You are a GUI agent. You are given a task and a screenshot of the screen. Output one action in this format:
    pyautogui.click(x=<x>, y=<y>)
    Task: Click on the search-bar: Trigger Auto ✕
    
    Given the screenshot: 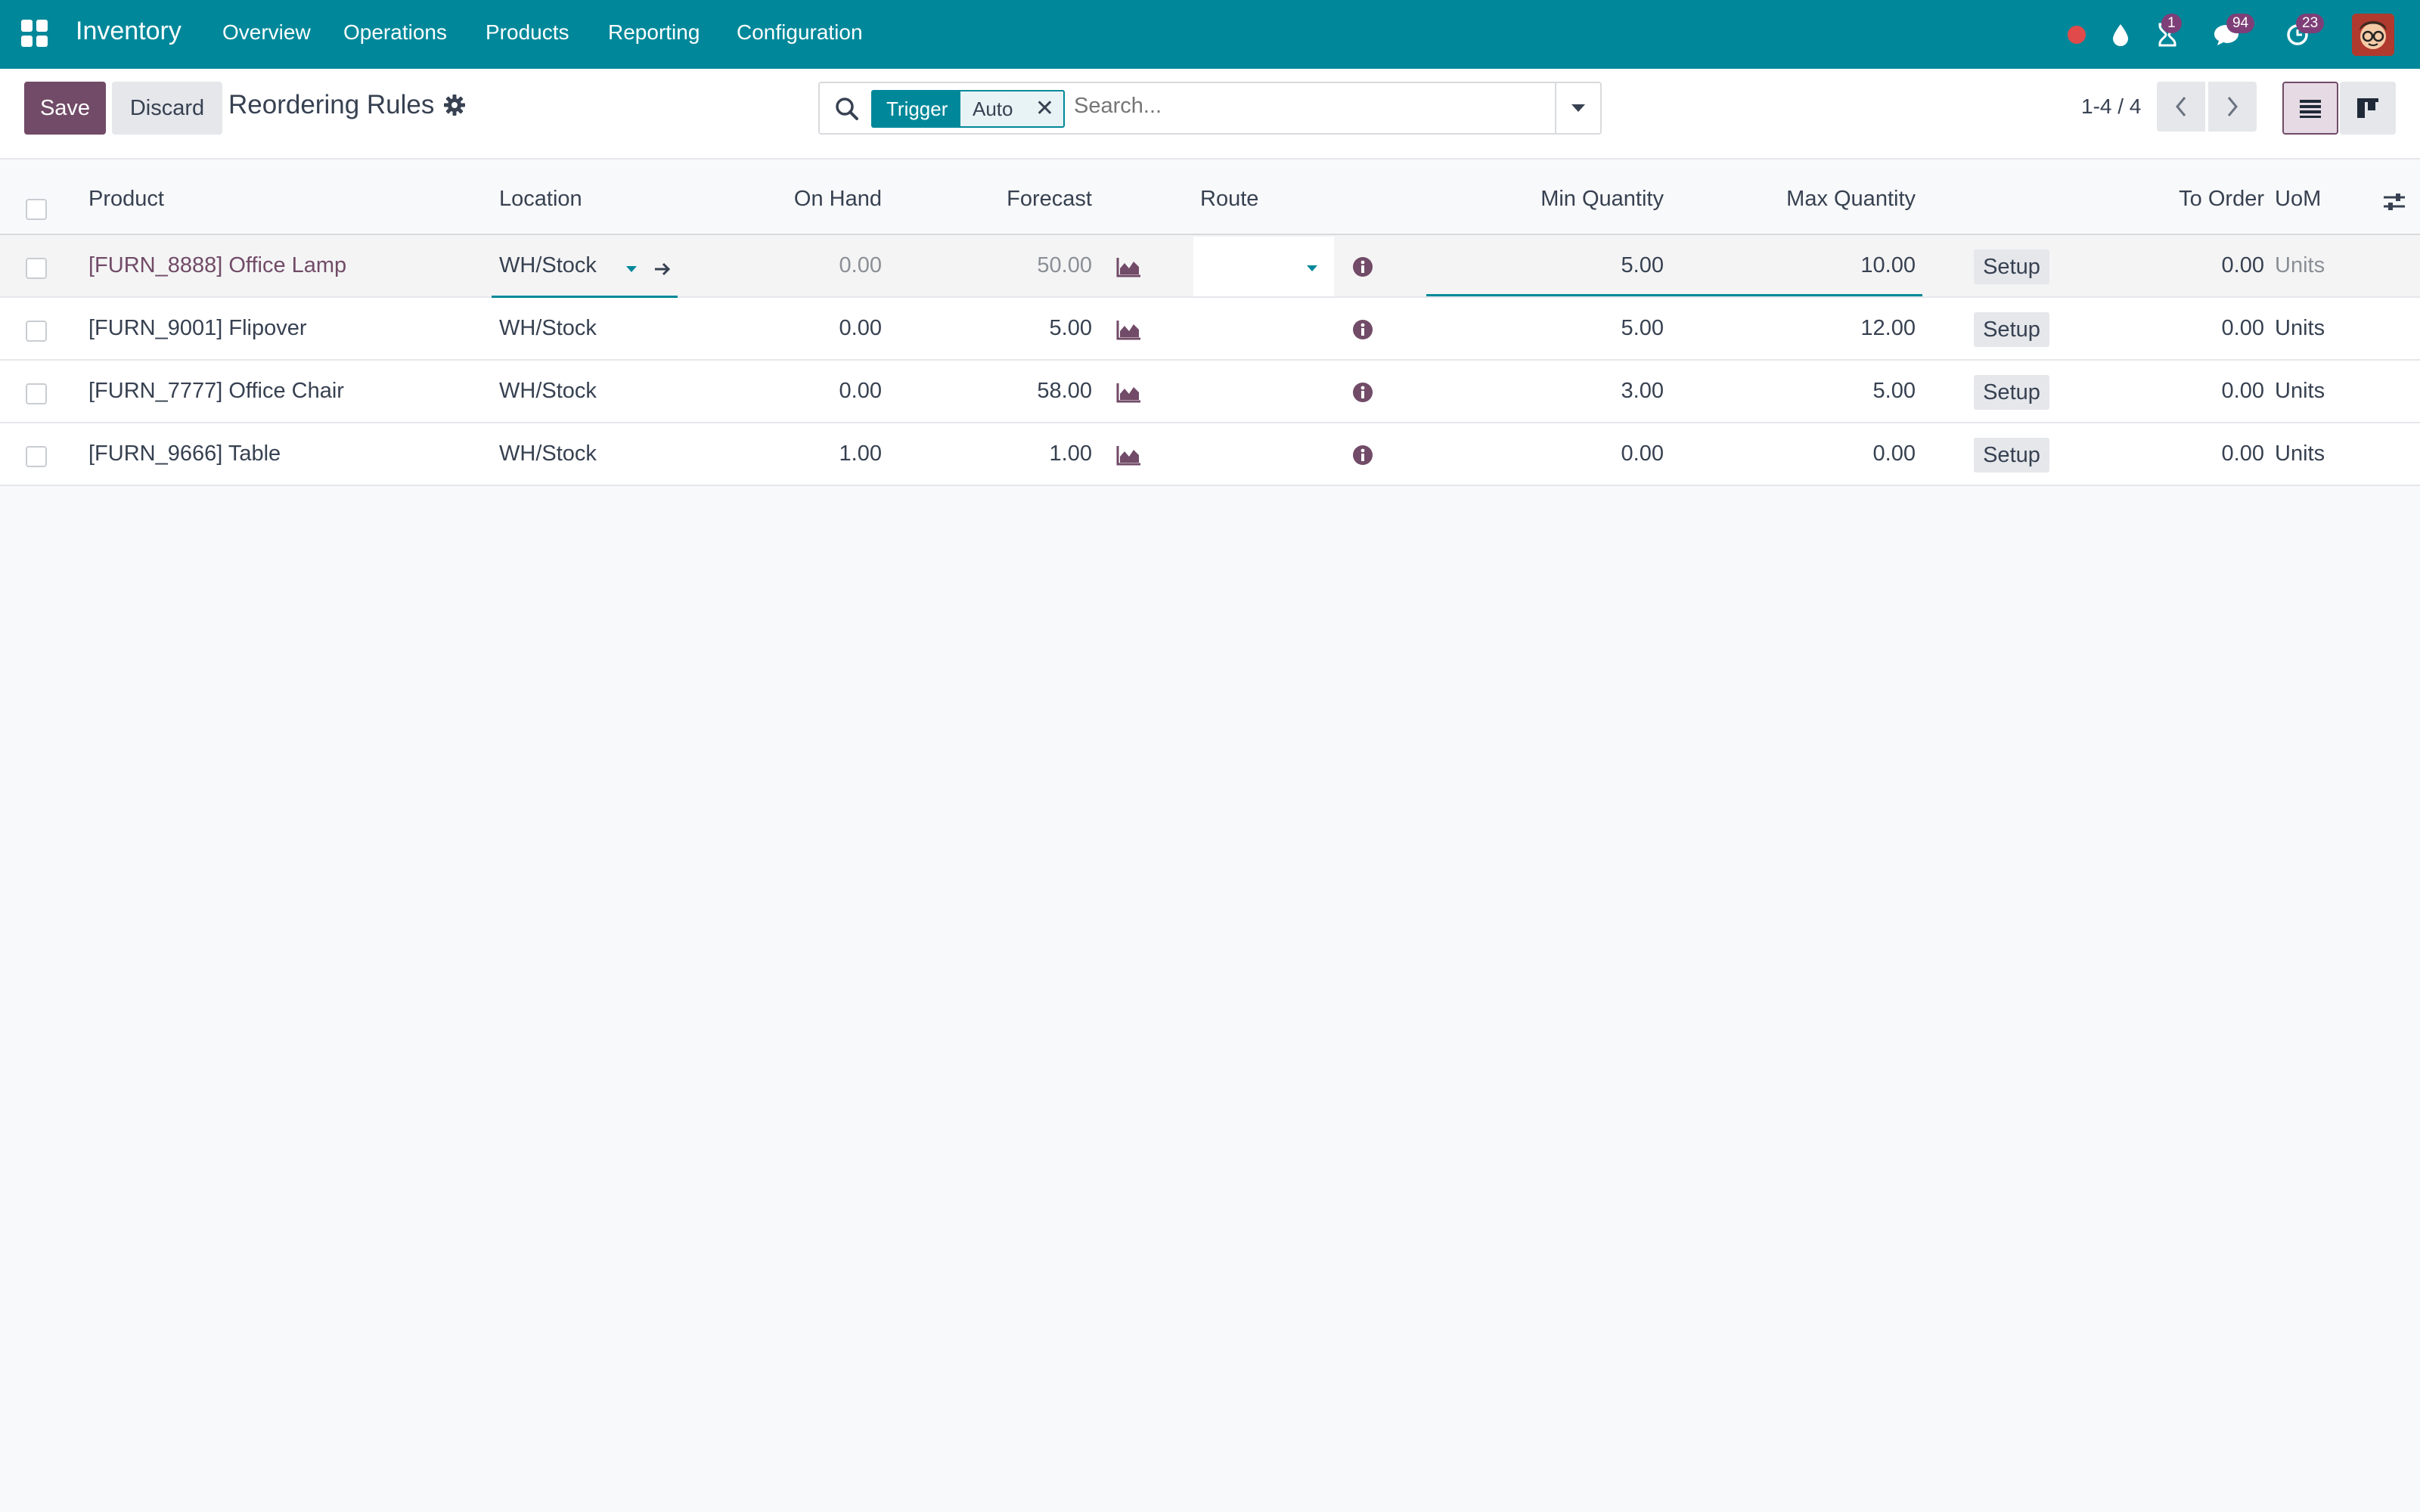 What is the action you would take?
    pyautogui.click(x=1210, y=109)
    